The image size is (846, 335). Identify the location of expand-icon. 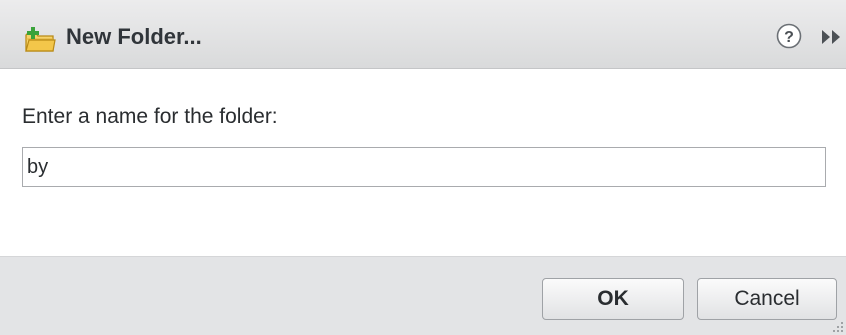
(833, 37).